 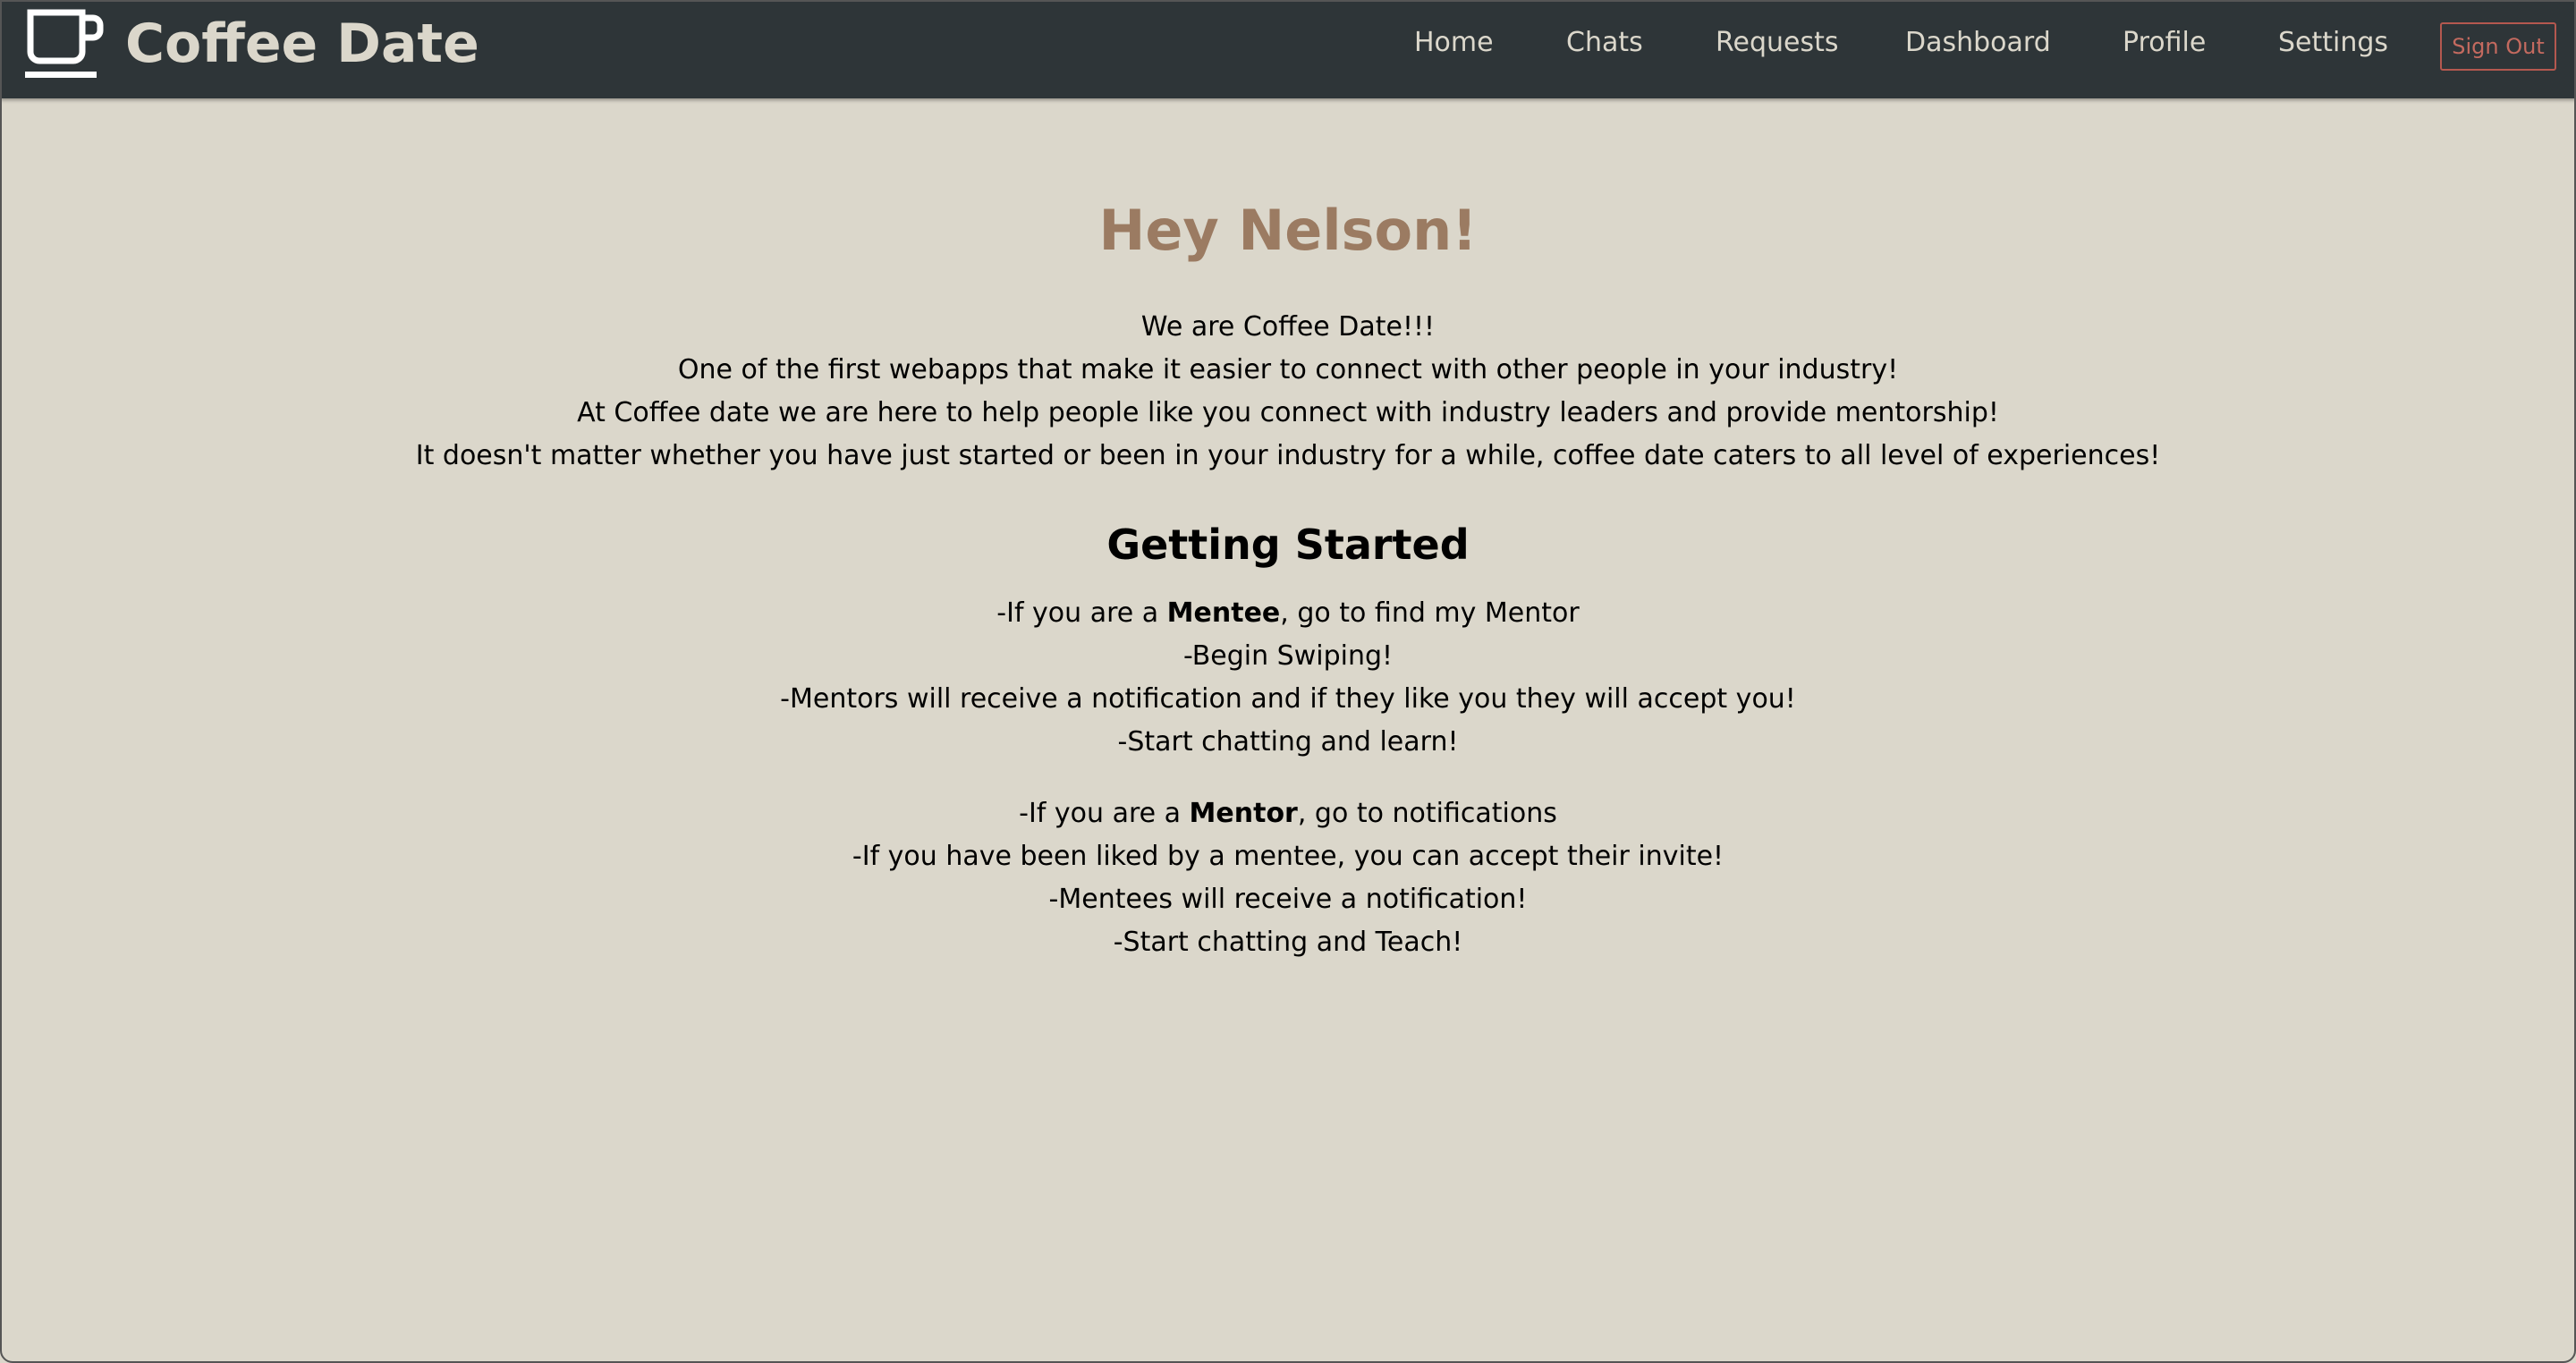 I want to click on brand-title: Coffee Date, so click(x=302, y=44).